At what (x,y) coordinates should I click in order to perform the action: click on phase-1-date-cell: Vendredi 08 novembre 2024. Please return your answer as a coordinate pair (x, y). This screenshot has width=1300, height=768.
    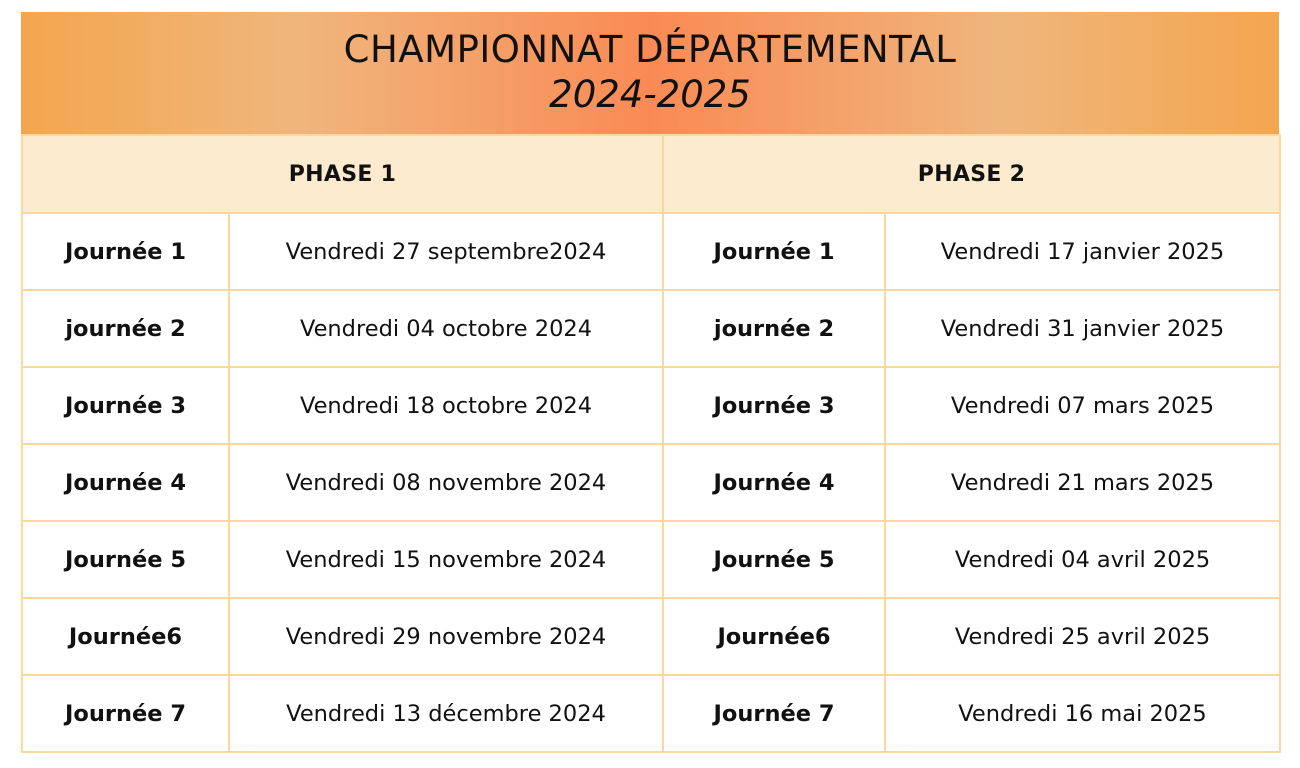
    Looking at the image, I should click on (446, 482).